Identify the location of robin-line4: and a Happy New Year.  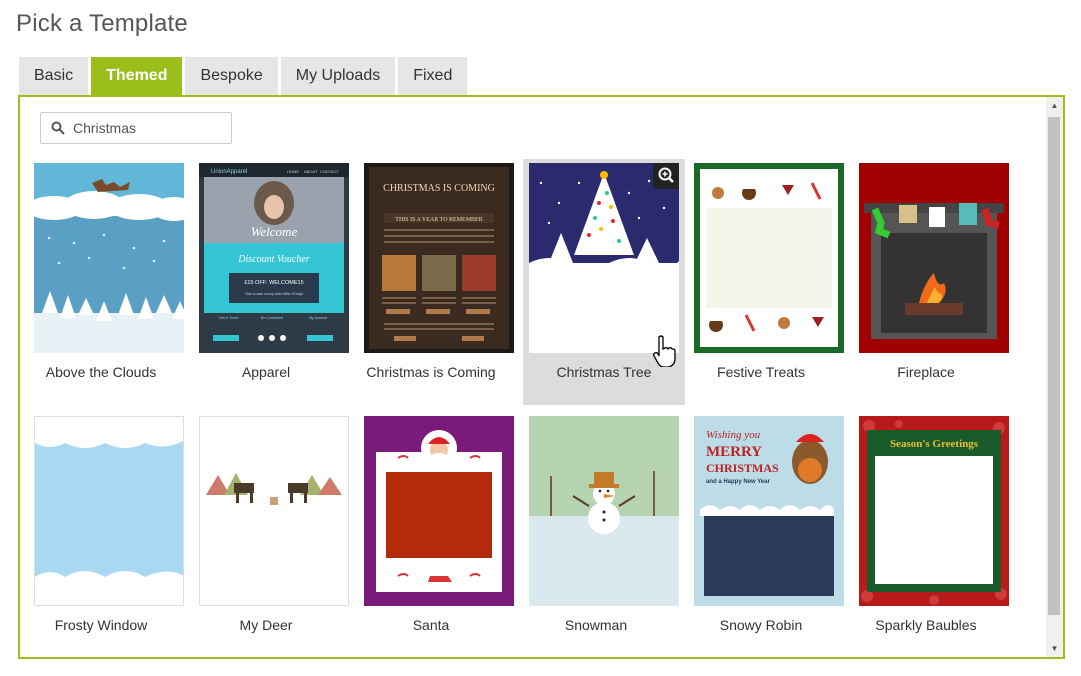
(738, 482).